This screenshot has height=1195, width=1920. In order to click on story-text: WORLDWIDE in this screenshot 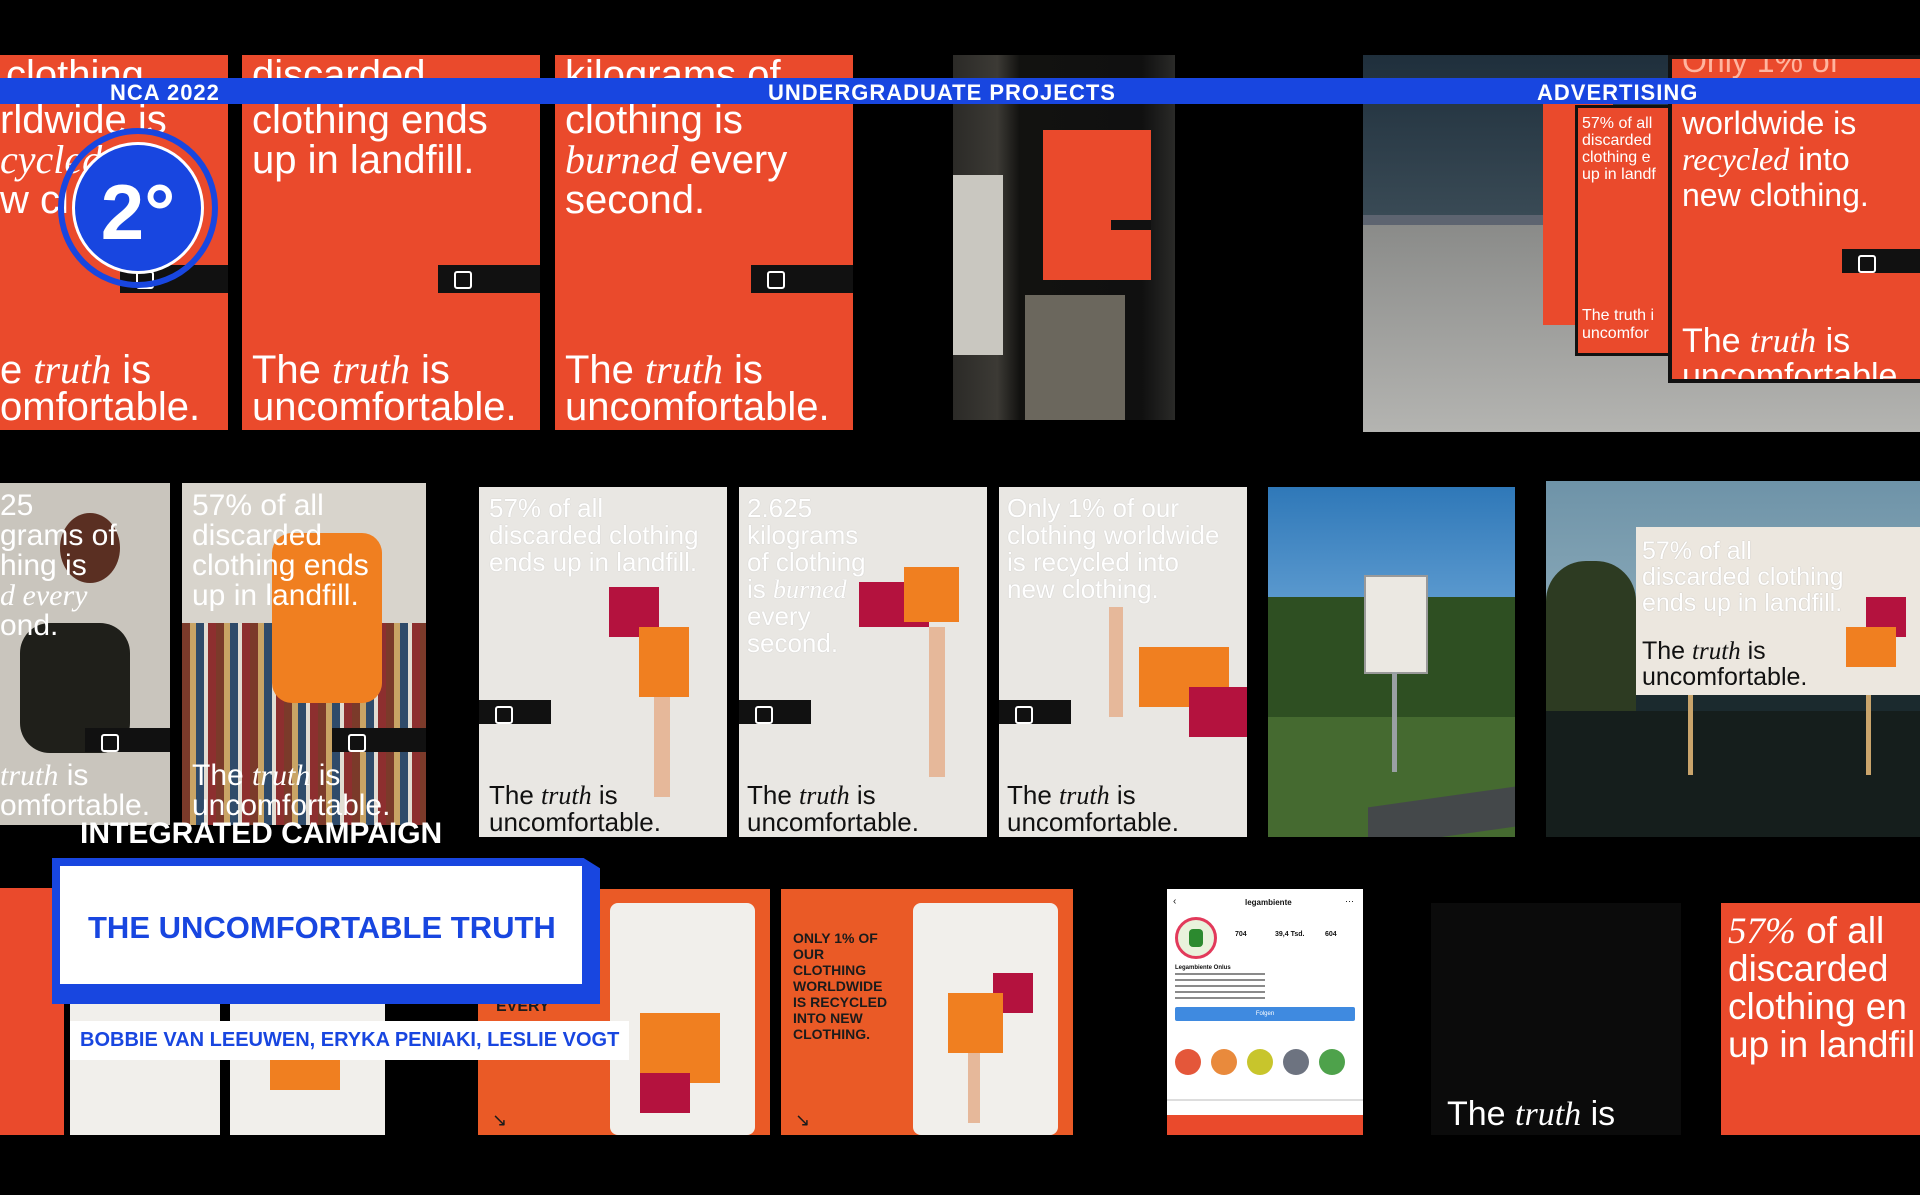, I will do `click(838, 986)`.